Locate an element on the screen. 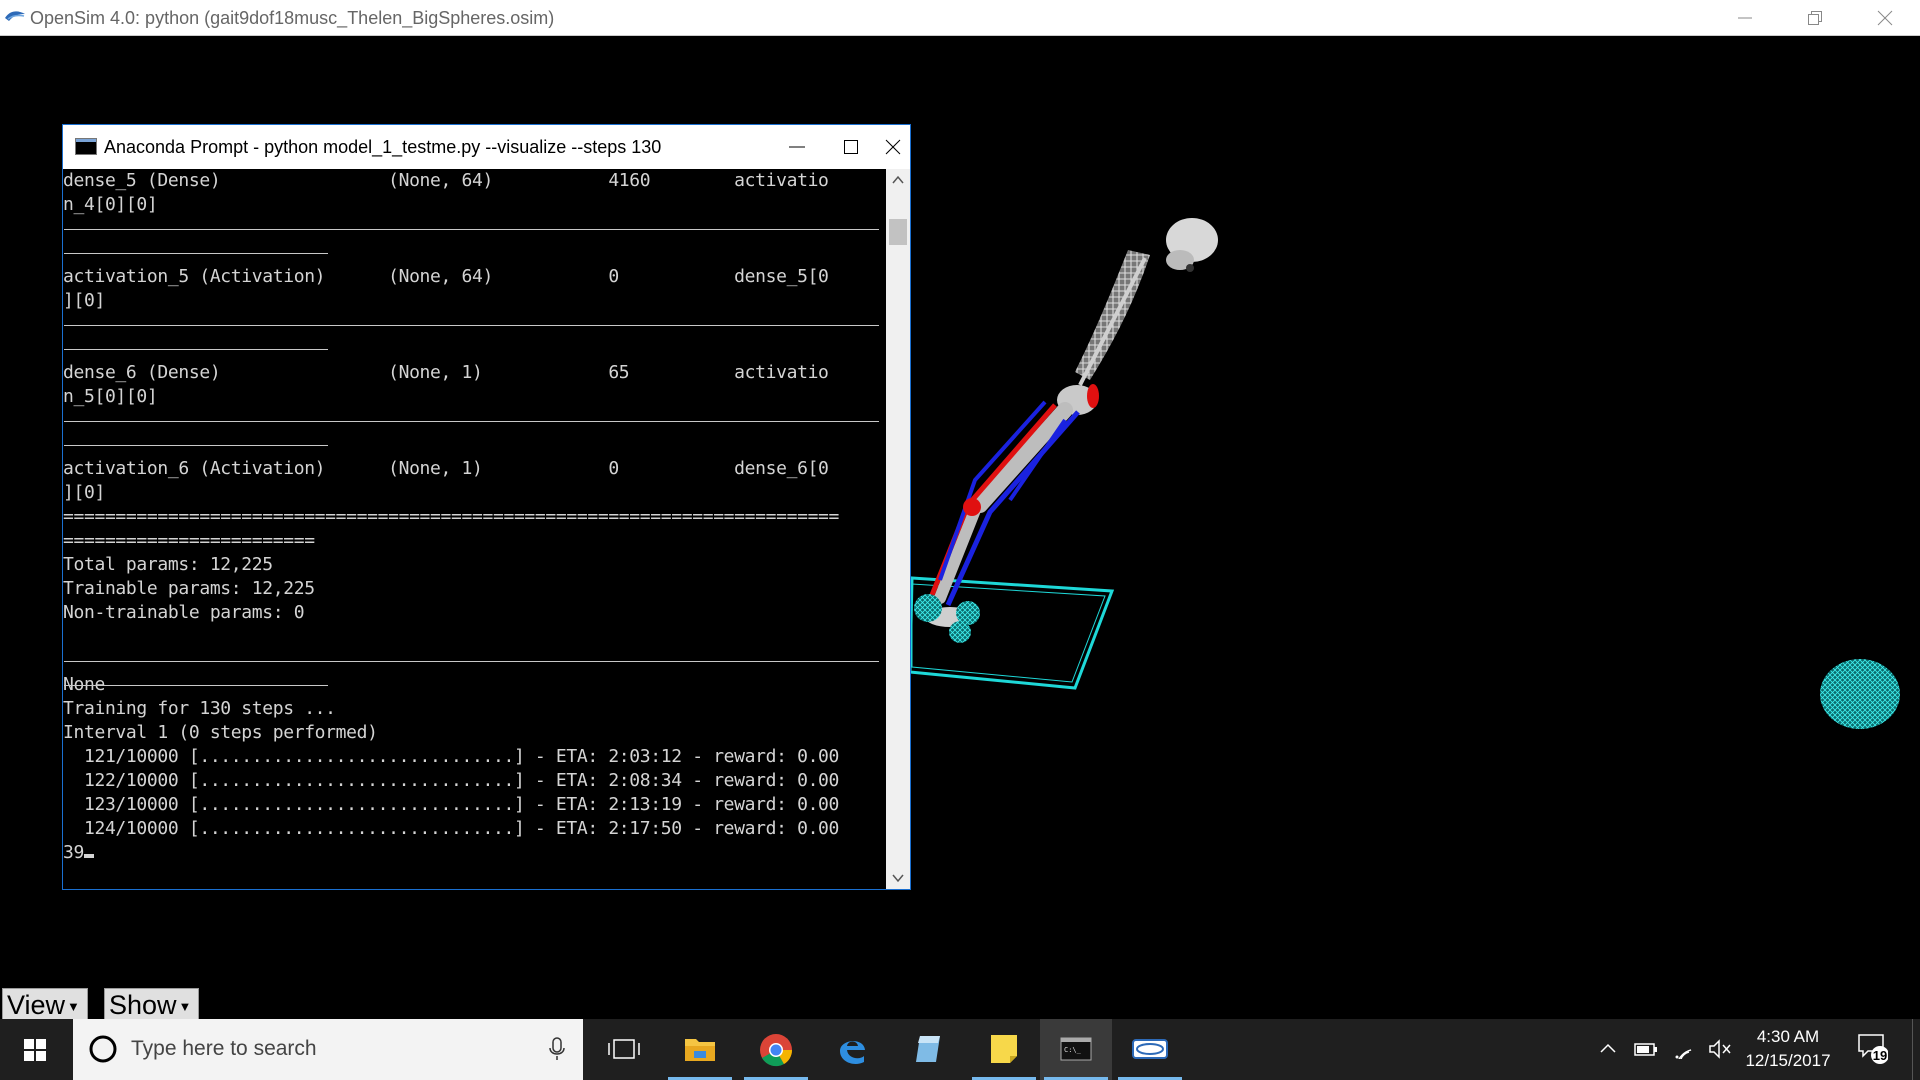  console-close-button is located at coordinates (894, 147).